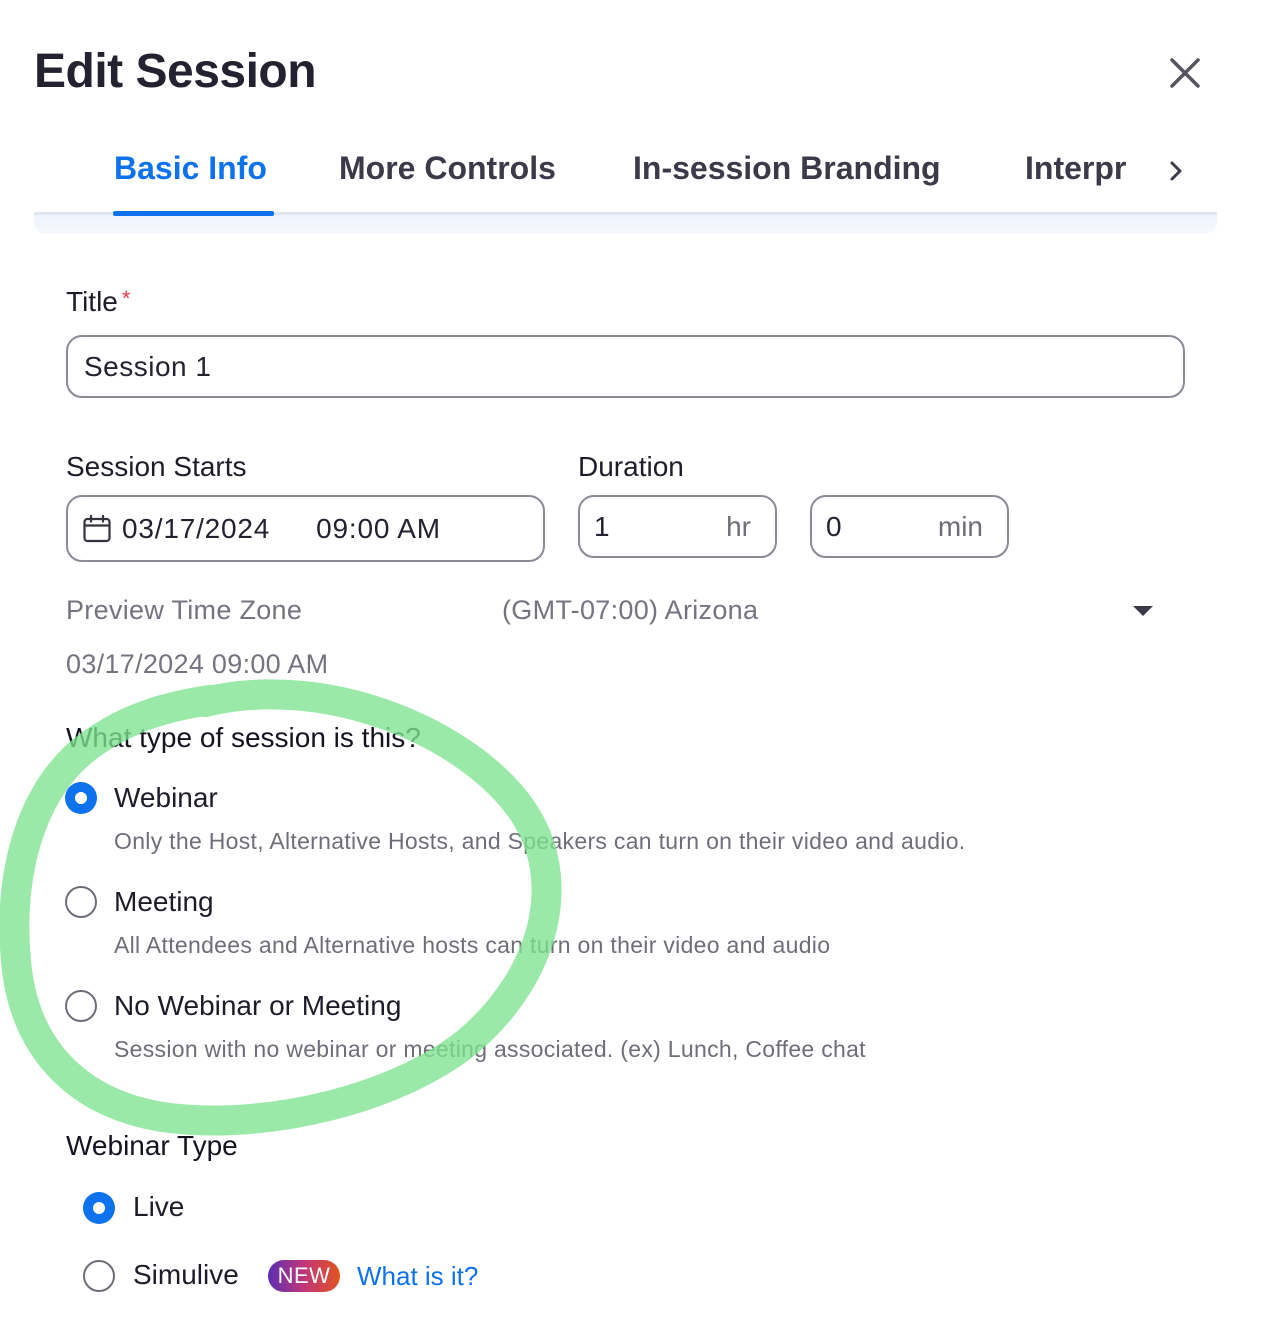 Image resolution: width=1265 pixels, height=1323 pixels. What do you see at coordinates (378, 528) in the screenshot?
I see `start-time-value: 09:00 AM` at bounding box center [378, 528].